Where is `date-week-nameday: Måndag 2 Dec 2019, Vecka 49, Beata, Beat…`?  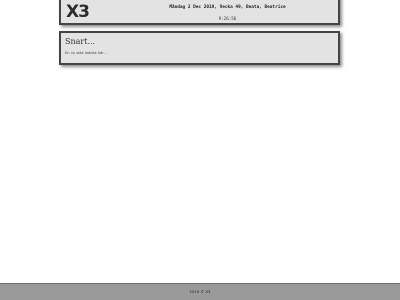 date-week-nameday: Måndag 2 Dec 2019, Vecka 49, Beata, Beat… is located at coordinates (227, 7).